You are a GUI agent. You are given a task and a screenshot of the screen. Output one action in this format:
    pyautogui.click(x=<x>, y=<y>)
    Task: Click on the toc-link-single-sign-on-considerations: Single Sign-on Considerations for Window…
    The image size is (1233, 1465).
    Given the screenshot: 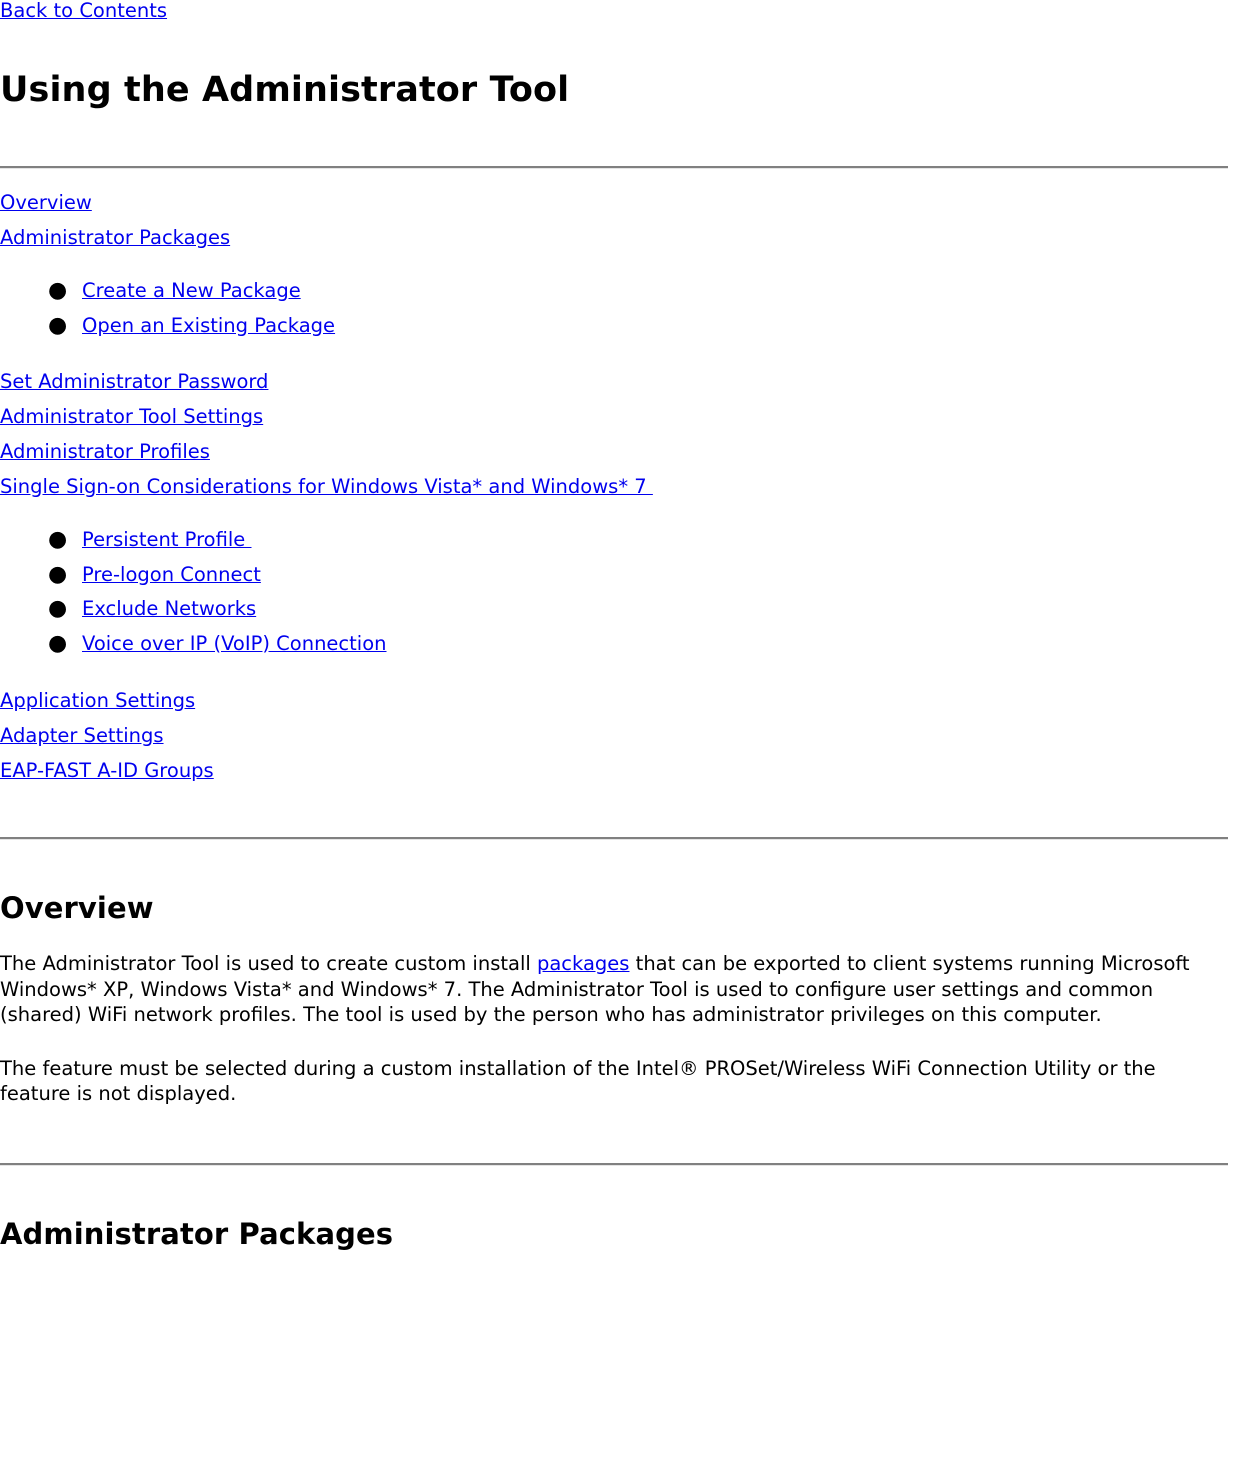 What is the action you would take?
    pyautogui.click(x=326, y=486)
    